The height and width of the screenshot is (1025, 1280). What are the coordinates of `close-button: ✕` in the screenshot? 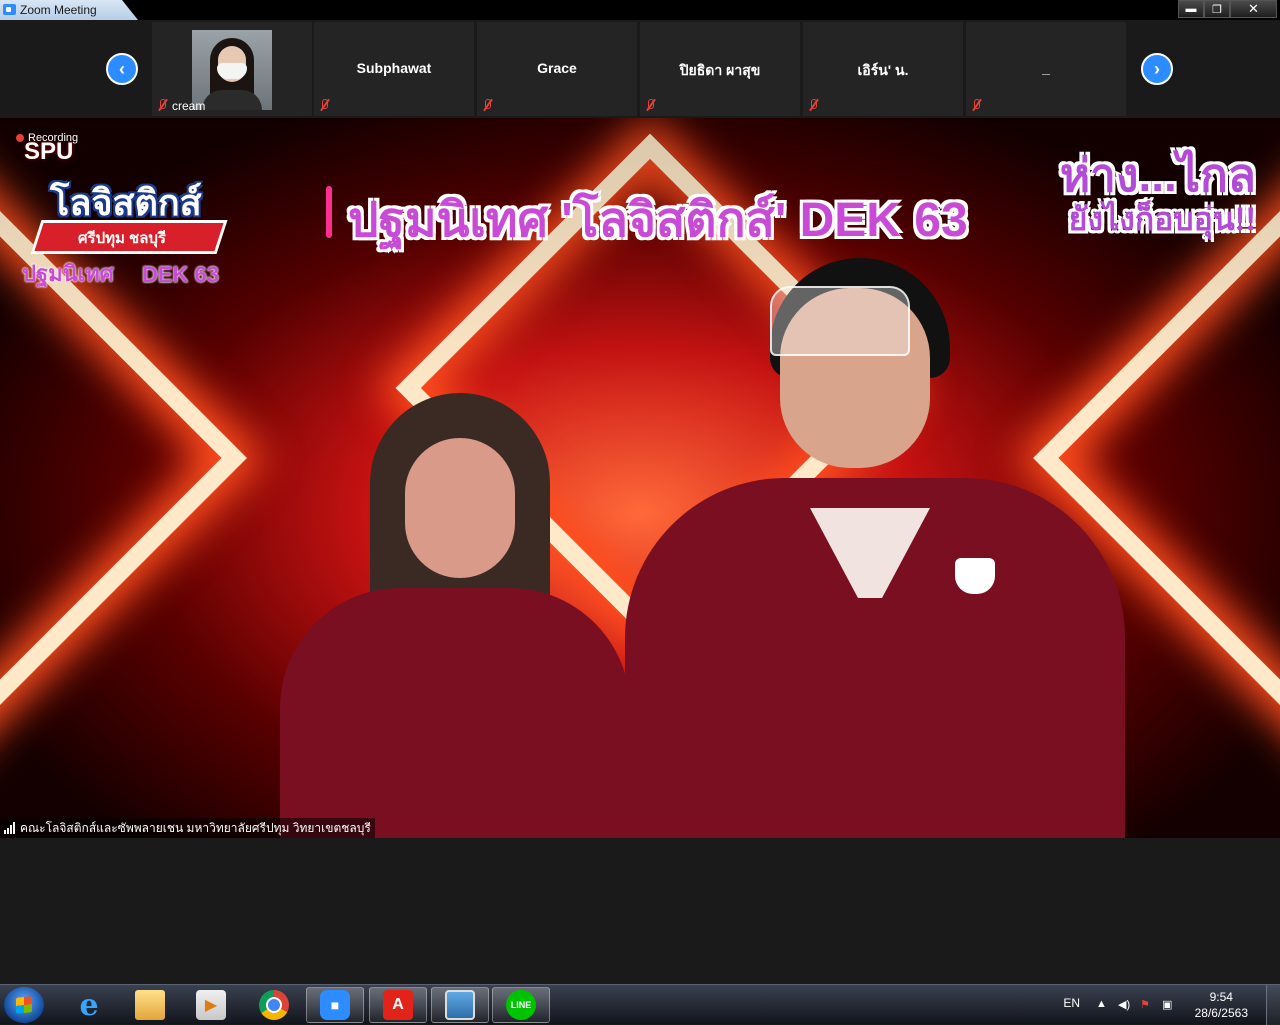 It's located at (1253, 9).